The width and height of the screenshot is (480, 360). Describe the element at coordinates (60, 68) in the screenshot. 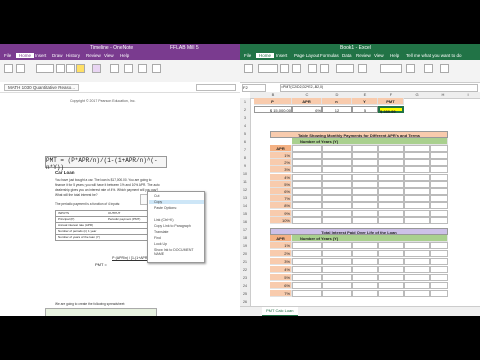

I see `bold-icon` at that location.